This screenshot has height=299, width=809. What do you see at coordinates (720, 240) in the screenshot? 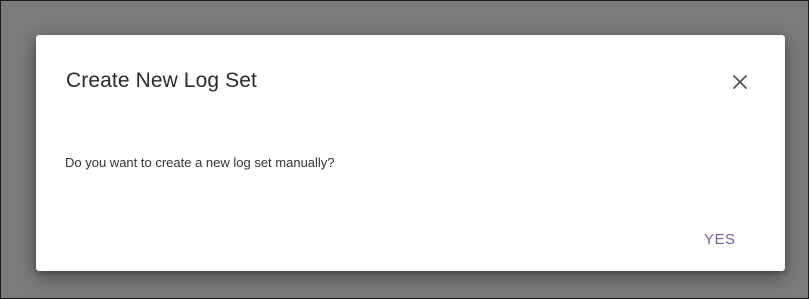
I see `yes-button: YES` at bounding box center [720, 240].